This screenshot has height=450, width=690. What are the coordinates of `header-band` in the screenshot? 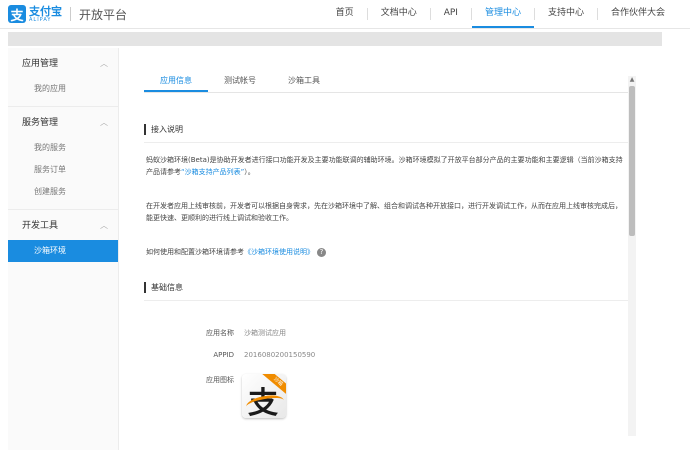 It's located at (335, 39).